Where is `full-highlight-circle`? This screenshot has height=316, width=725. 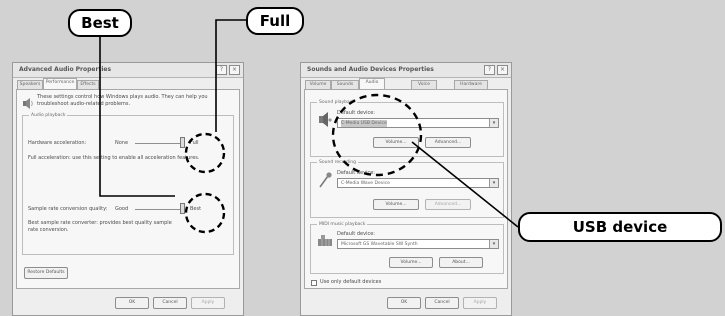 full-highlight-circle is located at coordinates (205, 153).